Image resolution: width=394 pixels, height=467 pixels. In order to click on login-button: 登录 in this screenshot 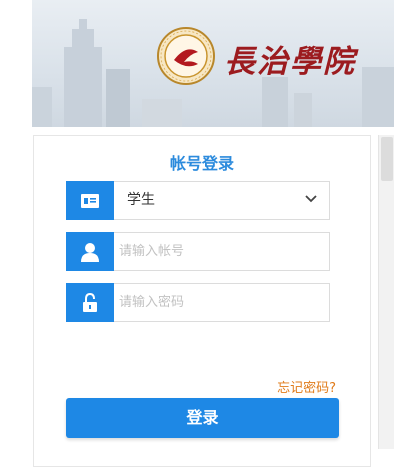, I will do `click(202, 418)`.